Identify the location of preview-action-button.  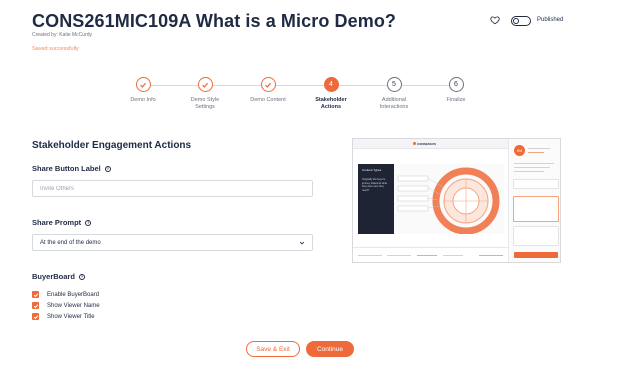
(536, 255).